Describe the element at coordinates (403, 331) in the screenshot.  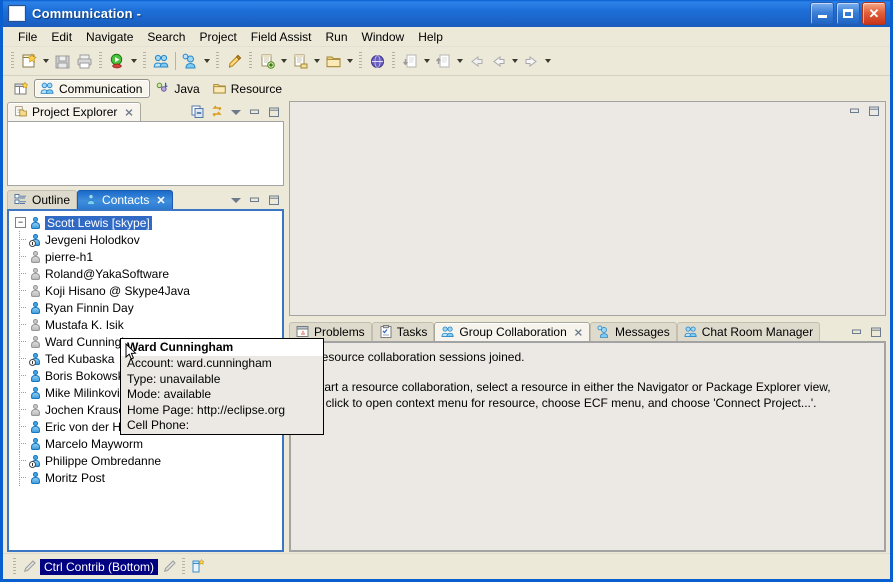
I see `tab-tasks: Tasks` at that location.